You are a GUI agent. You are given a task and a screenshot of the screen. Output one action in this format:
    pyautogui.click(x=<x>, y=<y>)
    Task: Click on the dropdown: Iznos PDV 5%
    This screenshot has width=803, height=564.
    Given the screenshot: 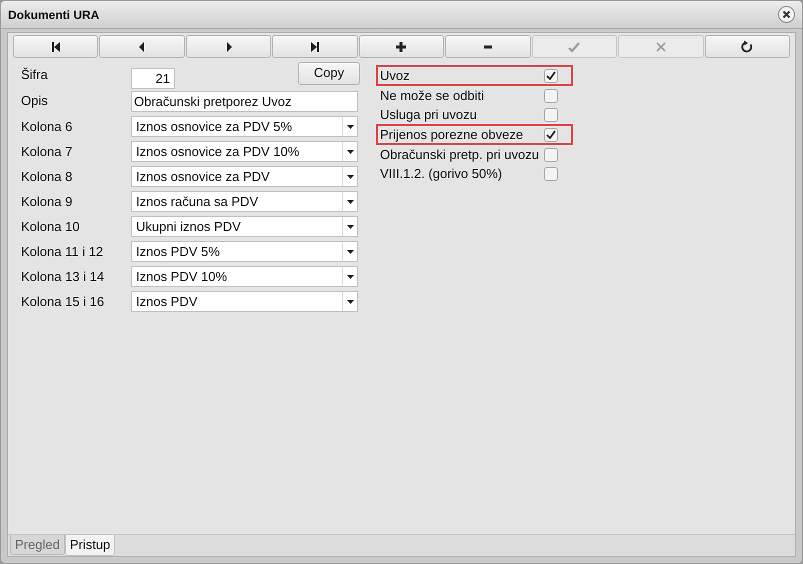 What is the action you would take?
    pyautogui.click(x=244, y=251)
    